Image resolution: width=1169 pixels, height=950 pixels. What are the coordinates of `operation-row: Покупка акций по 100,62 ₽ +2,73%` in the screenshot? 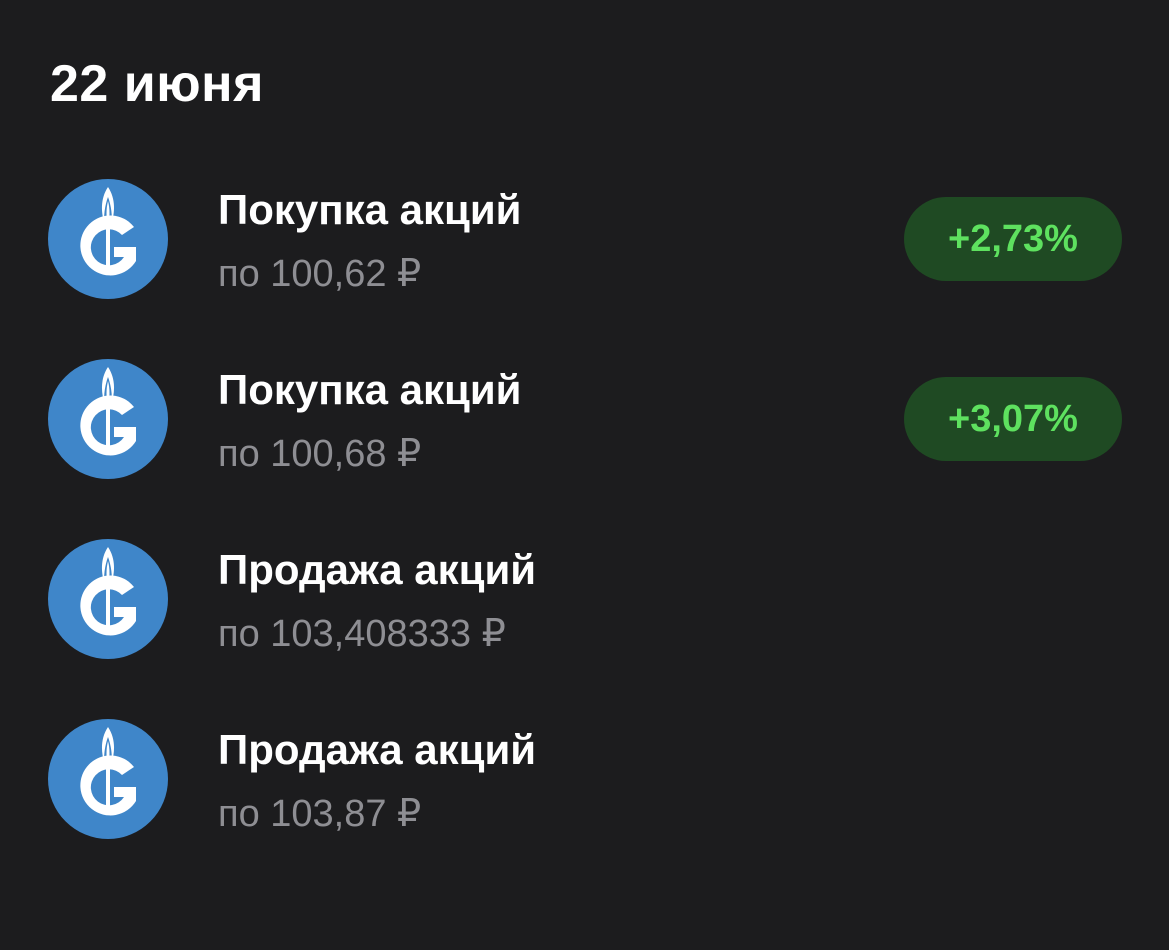 It's located at (584, 244).